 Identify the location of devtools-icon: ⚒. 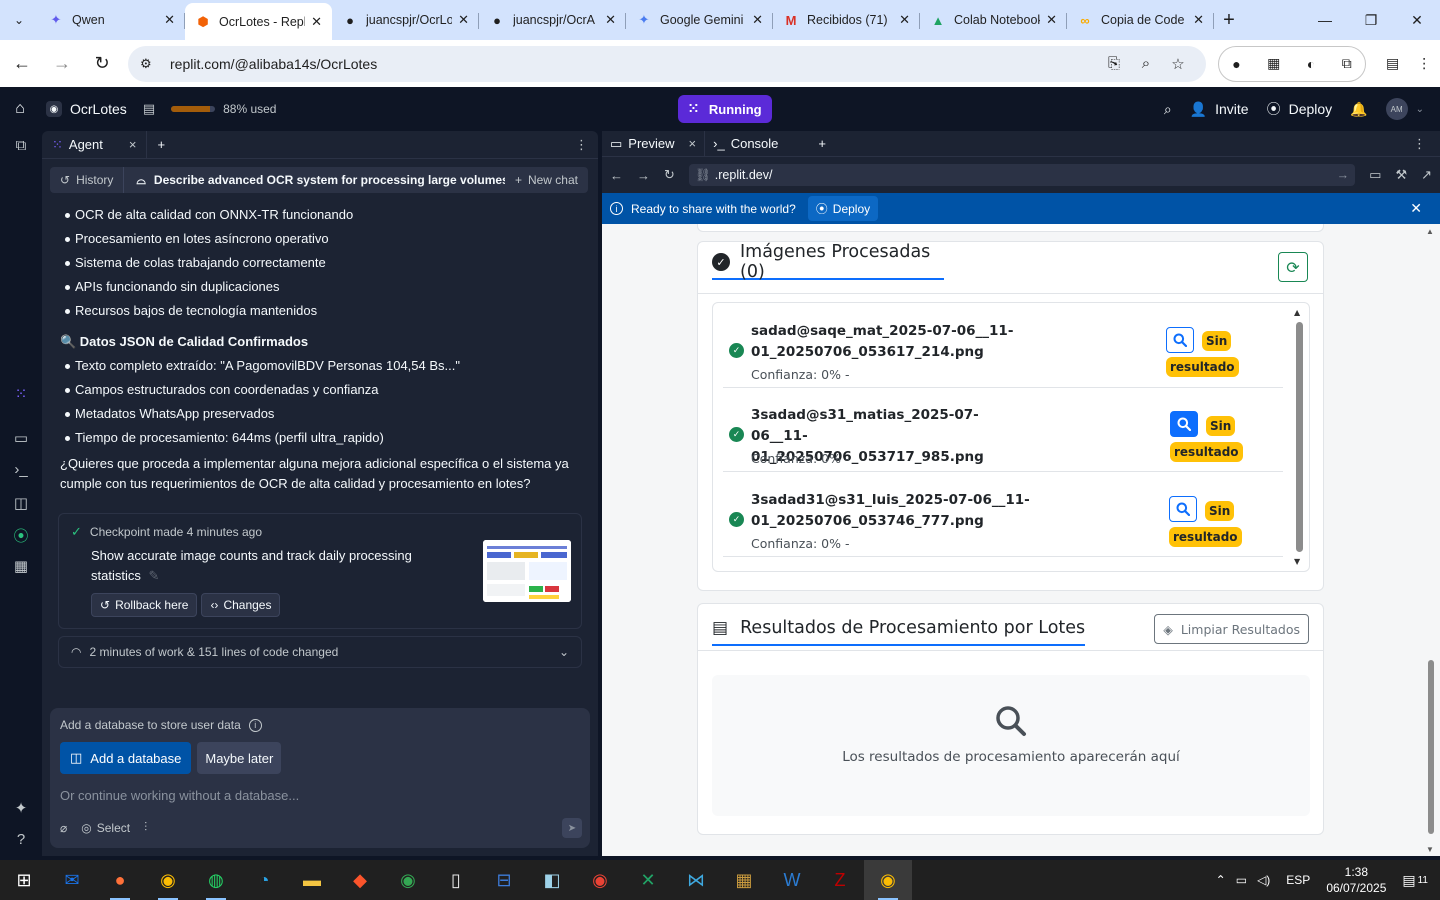
(1401, 175).